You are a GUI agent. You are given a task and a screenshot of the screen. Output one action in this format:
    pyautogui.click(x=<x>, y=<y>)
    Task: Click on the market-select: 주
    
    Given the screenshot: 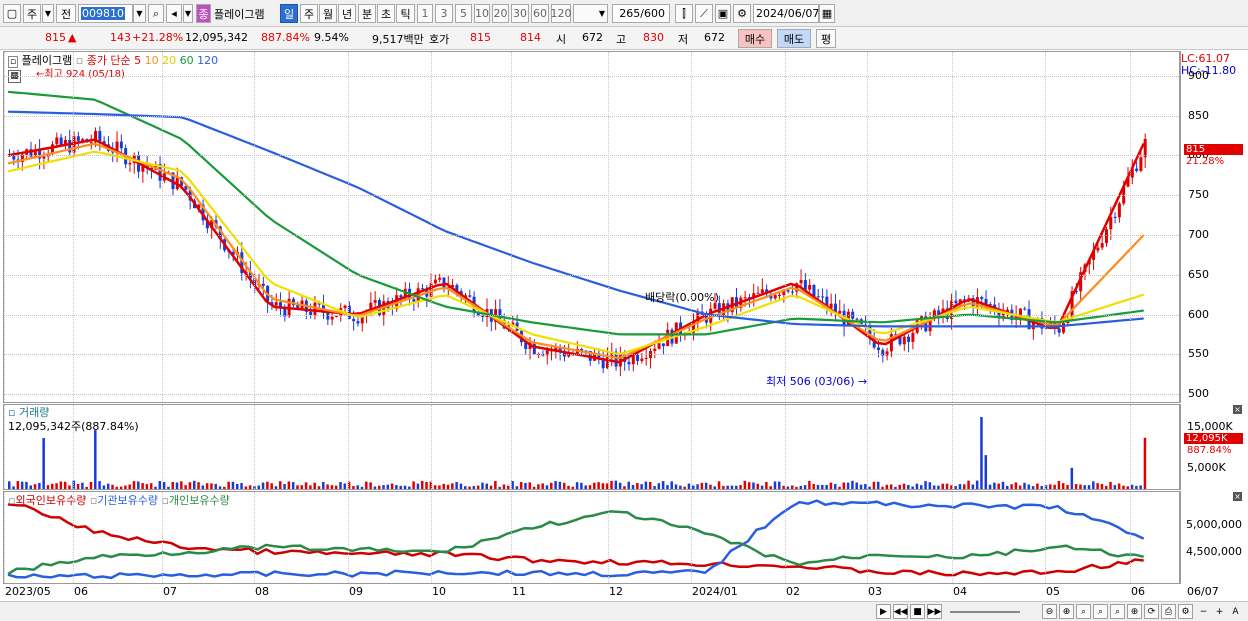 What is the action you would take?
    pyautogui.click(x=32, y=13)
    